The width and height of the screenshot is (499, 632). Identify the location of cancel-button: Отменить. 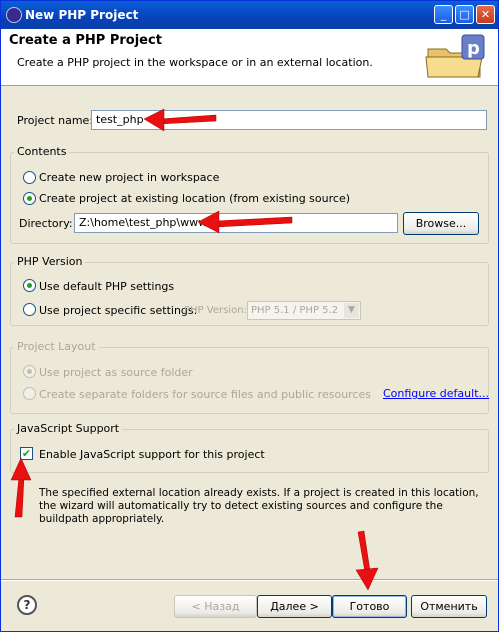
(449, 606).